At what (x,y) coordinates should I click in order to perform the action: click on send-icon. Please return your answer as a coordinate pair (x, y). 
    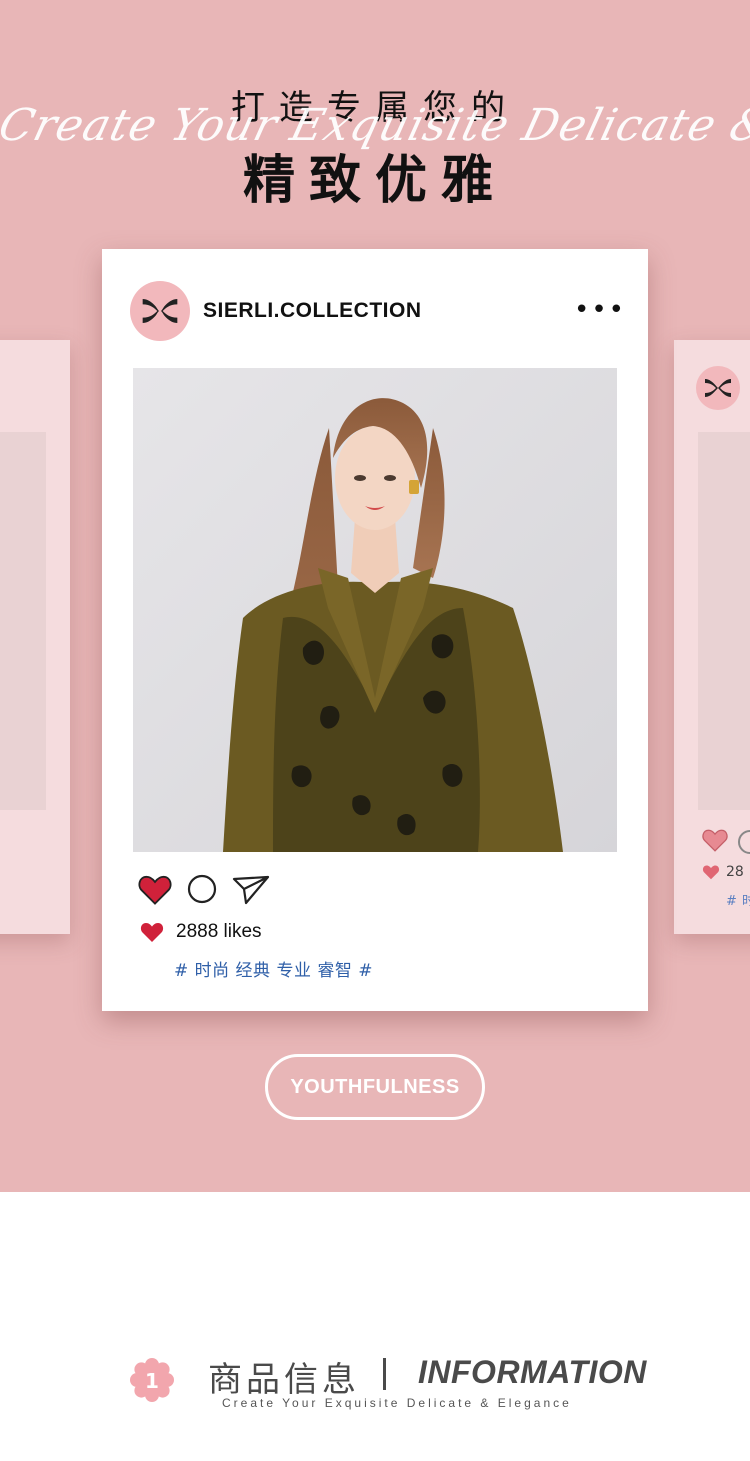
    Looking at the image, I should click on (251, 889).